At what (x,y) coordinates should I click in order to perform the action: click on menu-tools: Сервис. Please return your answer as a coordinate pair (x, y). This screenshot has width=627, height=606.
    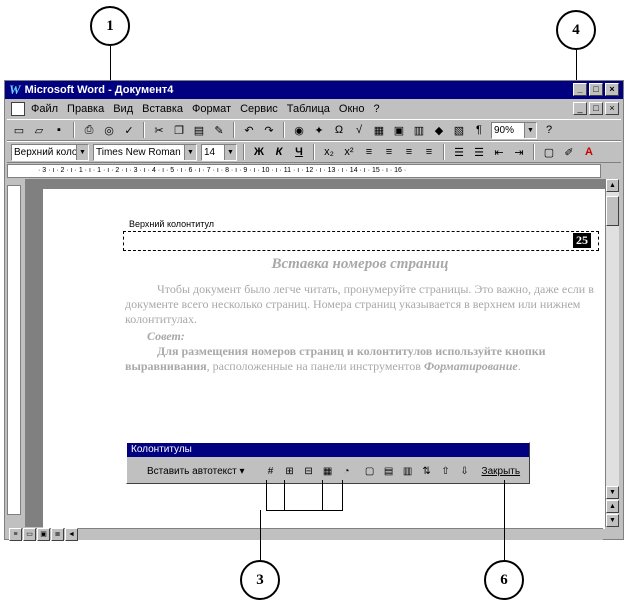
    Looking at the image, I should click on (259, 109).